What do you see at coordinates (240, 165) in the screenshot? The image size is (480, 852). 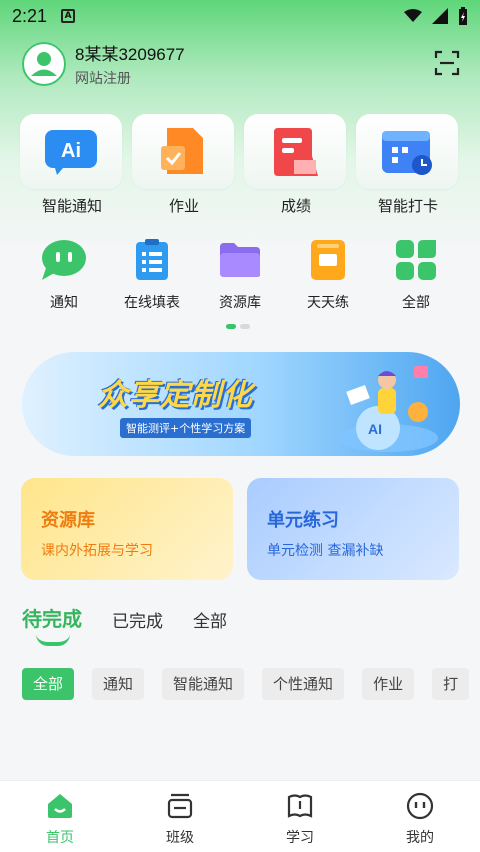 I see `main-feature-grid: Ai 智能通知 作业 成绩 智能打卡` at bounding box center [240, 165].